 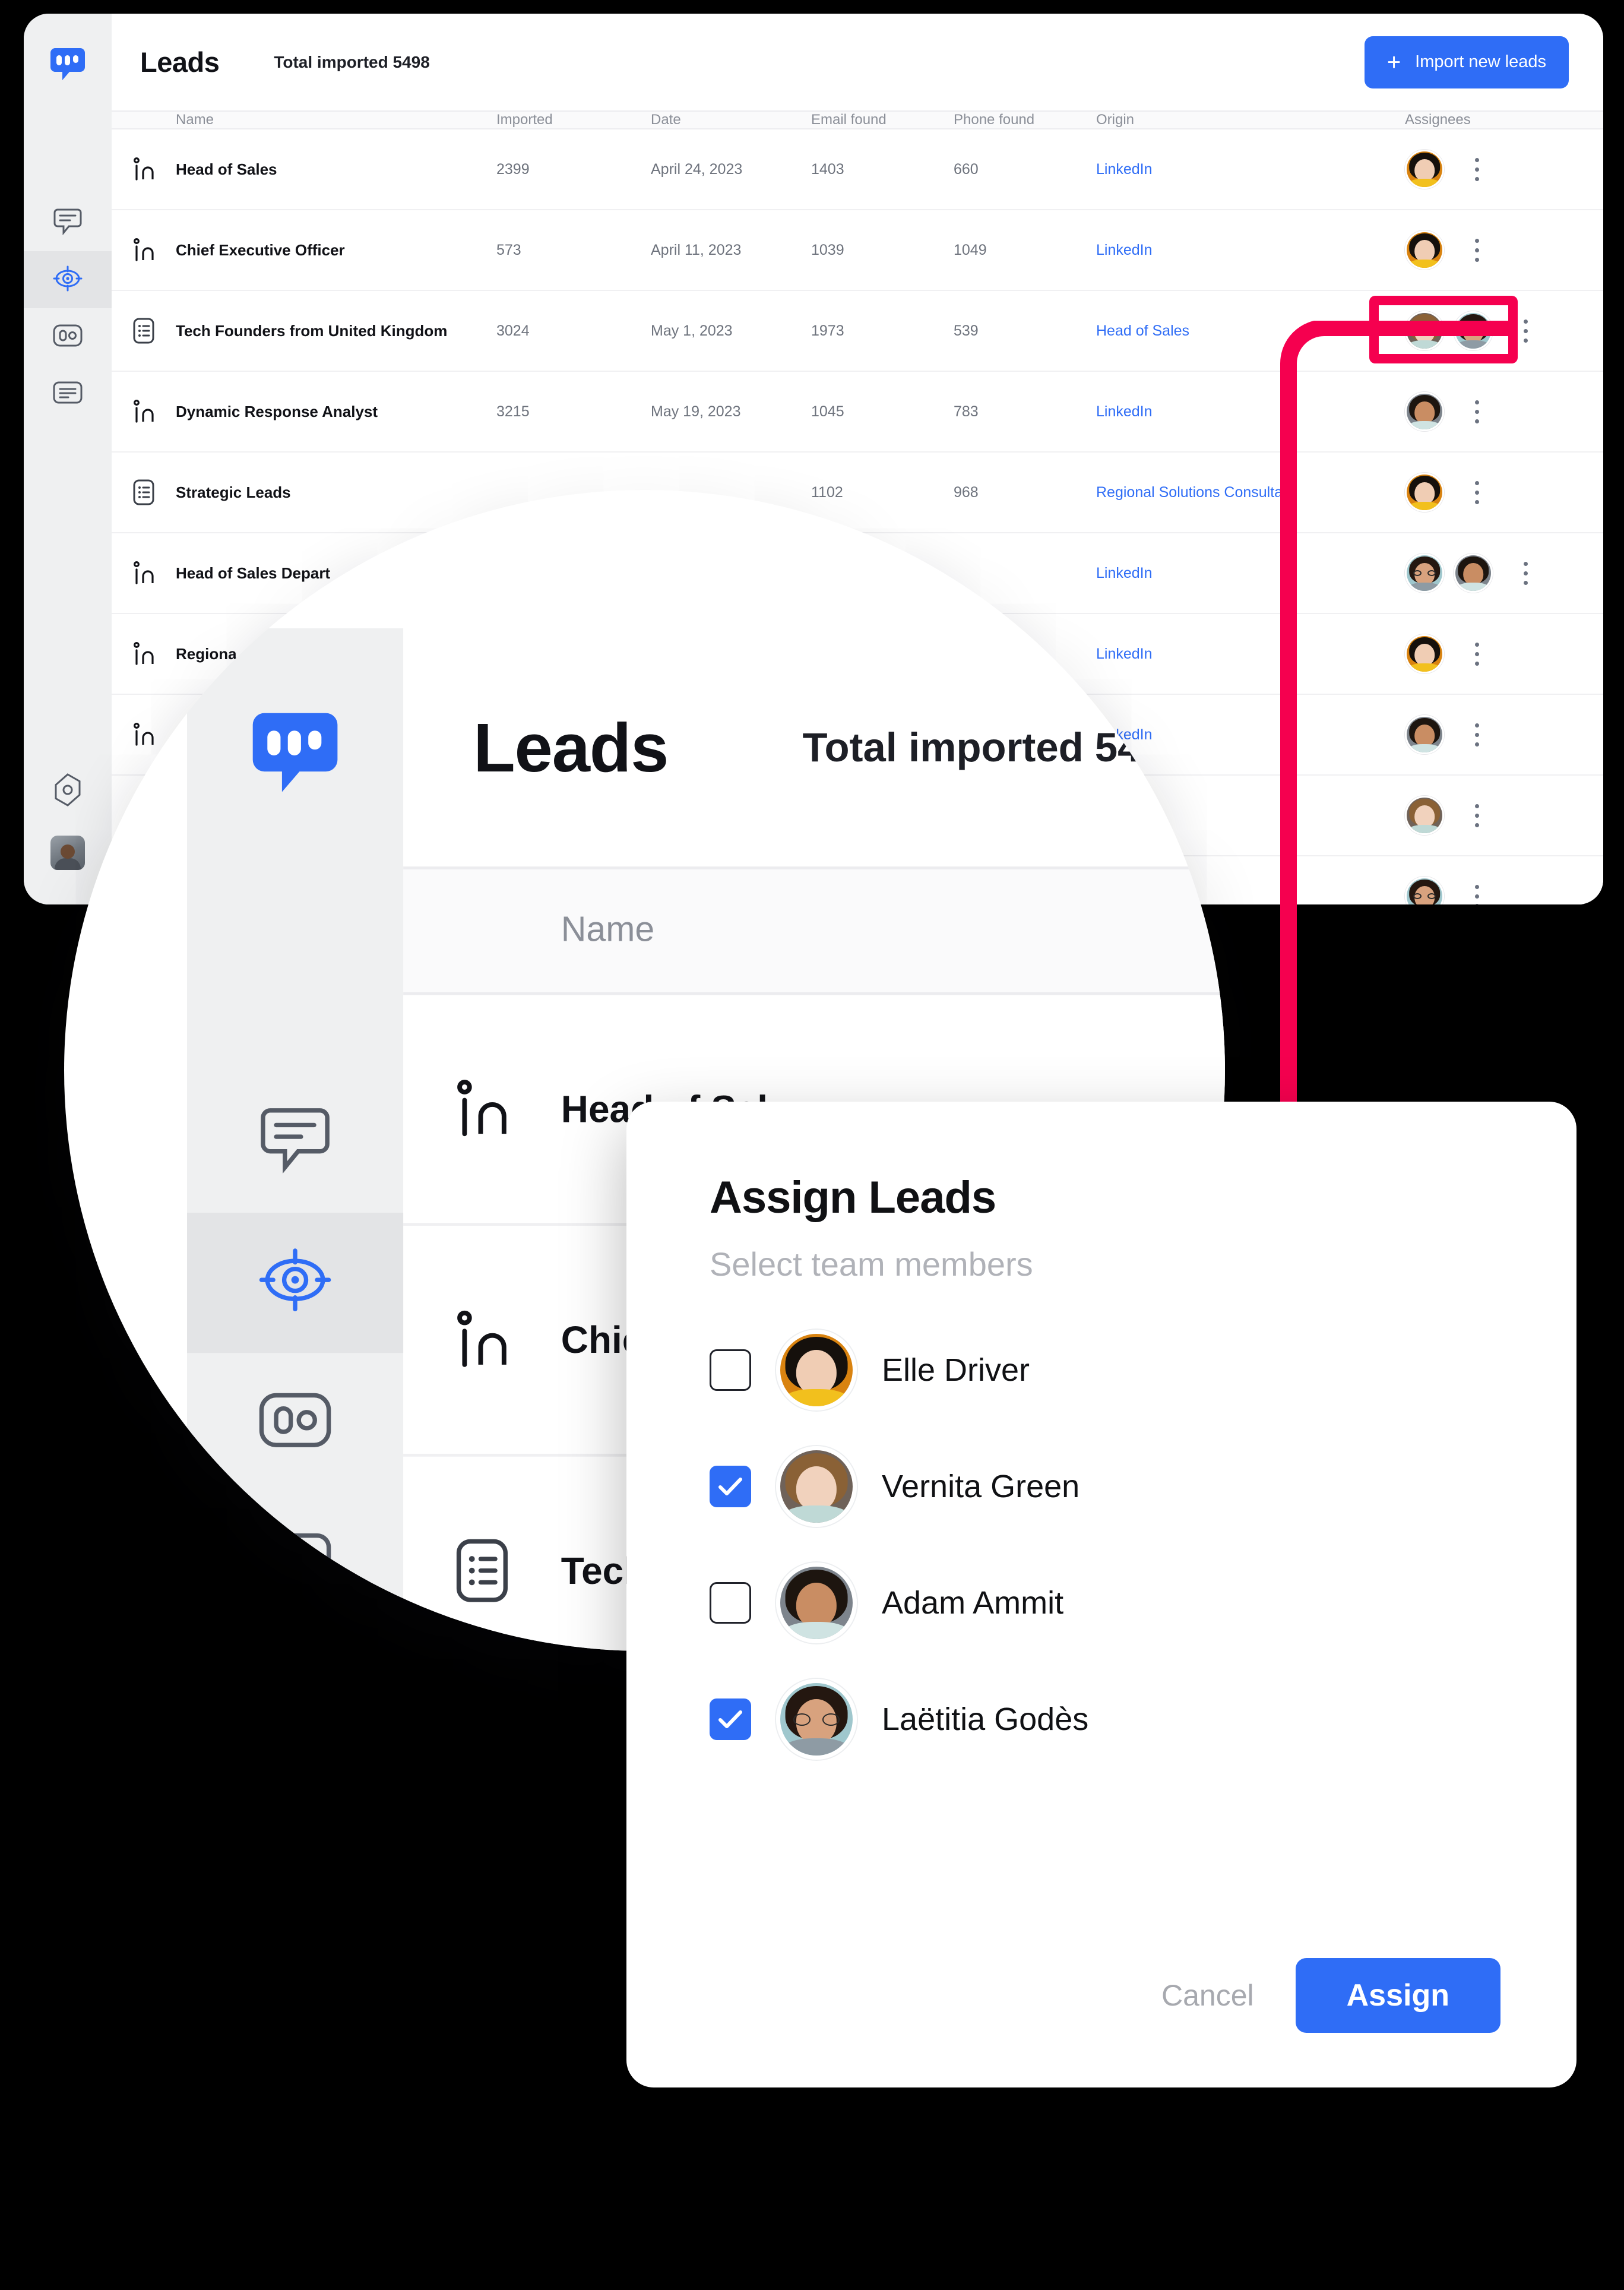 I want to click on magnified-total-imported: Total imported 5498, so click(x=994, y=747).